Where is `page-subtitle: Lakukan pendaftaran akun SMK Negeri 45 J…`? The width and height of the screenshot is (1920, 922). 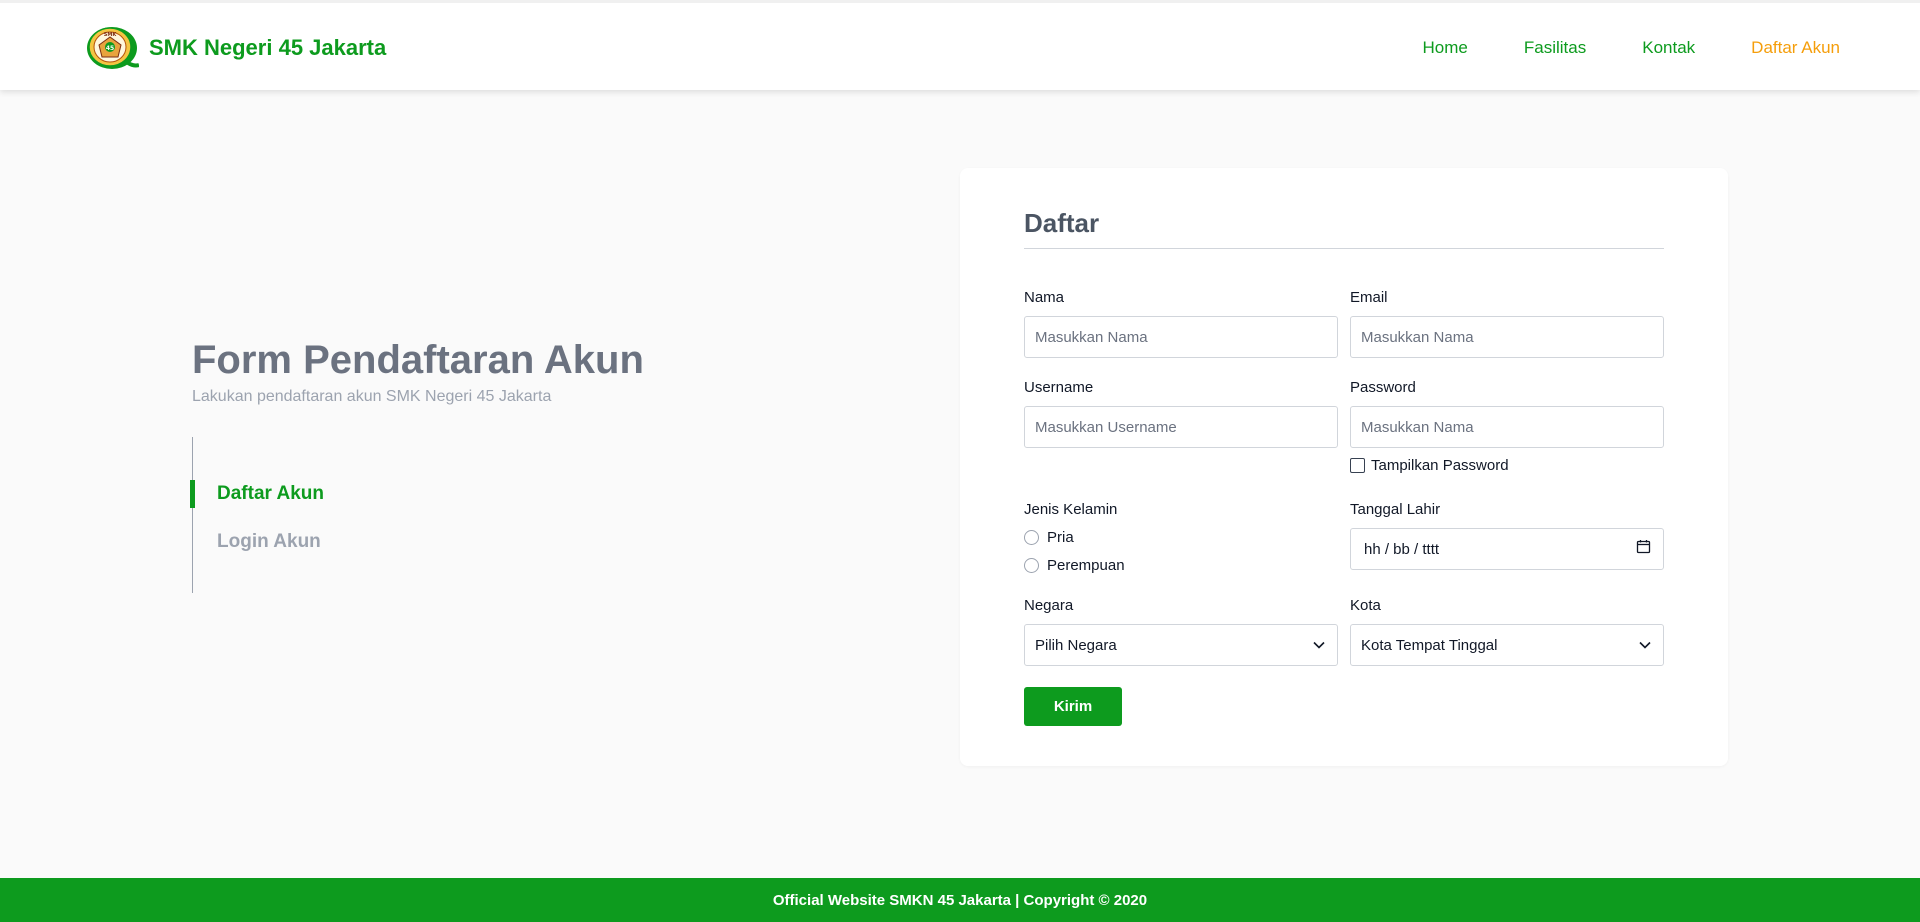
page-subtitle: Lakukan pendaftaran akun SMK Negeri 45 J… is located at coordinates (372, 396).